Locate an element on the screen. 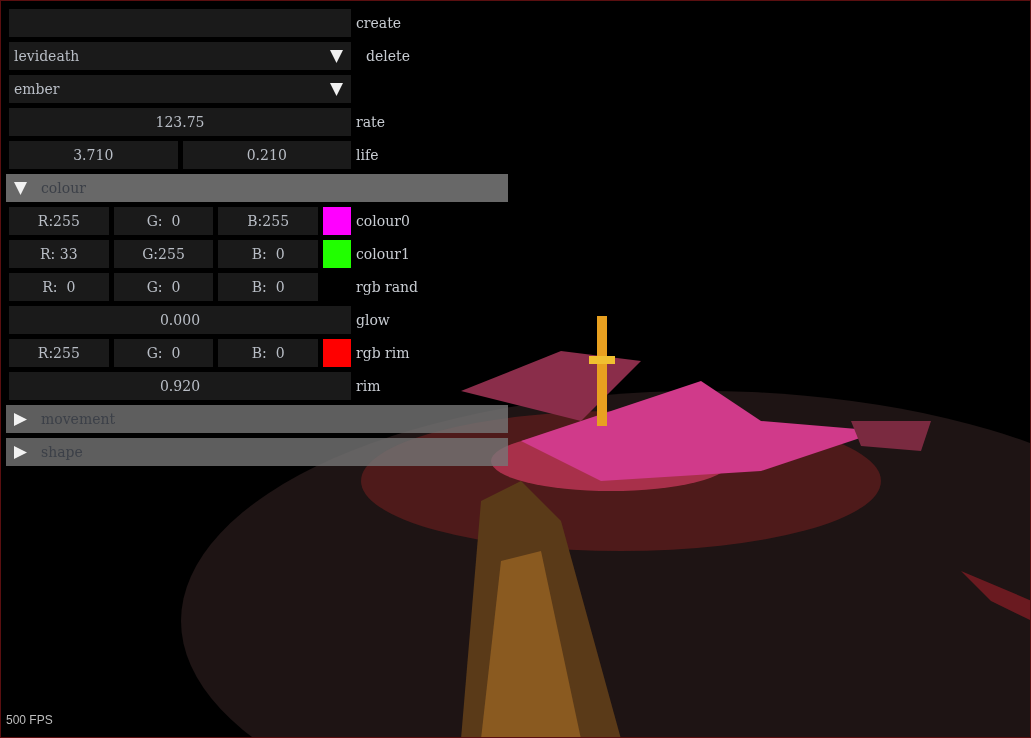 Image resolution: width=1031 pixels, height=738 pixels. number-field: 0.920 is located at coordinates (180, 386).